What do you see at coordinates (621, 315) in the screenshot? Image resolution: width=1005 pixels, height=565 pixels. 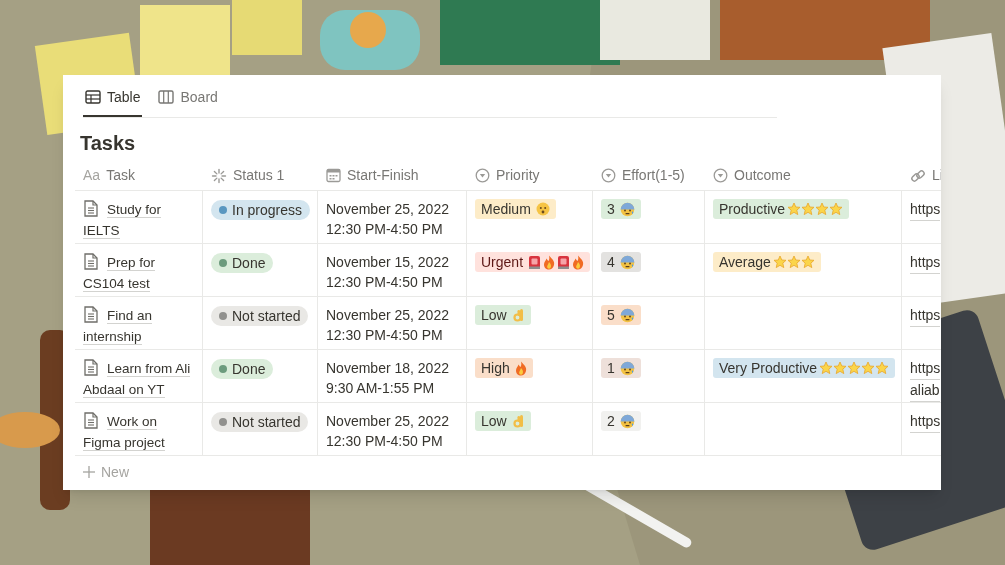 I see `effort-tag: 5` at bounding box center [621, 315].